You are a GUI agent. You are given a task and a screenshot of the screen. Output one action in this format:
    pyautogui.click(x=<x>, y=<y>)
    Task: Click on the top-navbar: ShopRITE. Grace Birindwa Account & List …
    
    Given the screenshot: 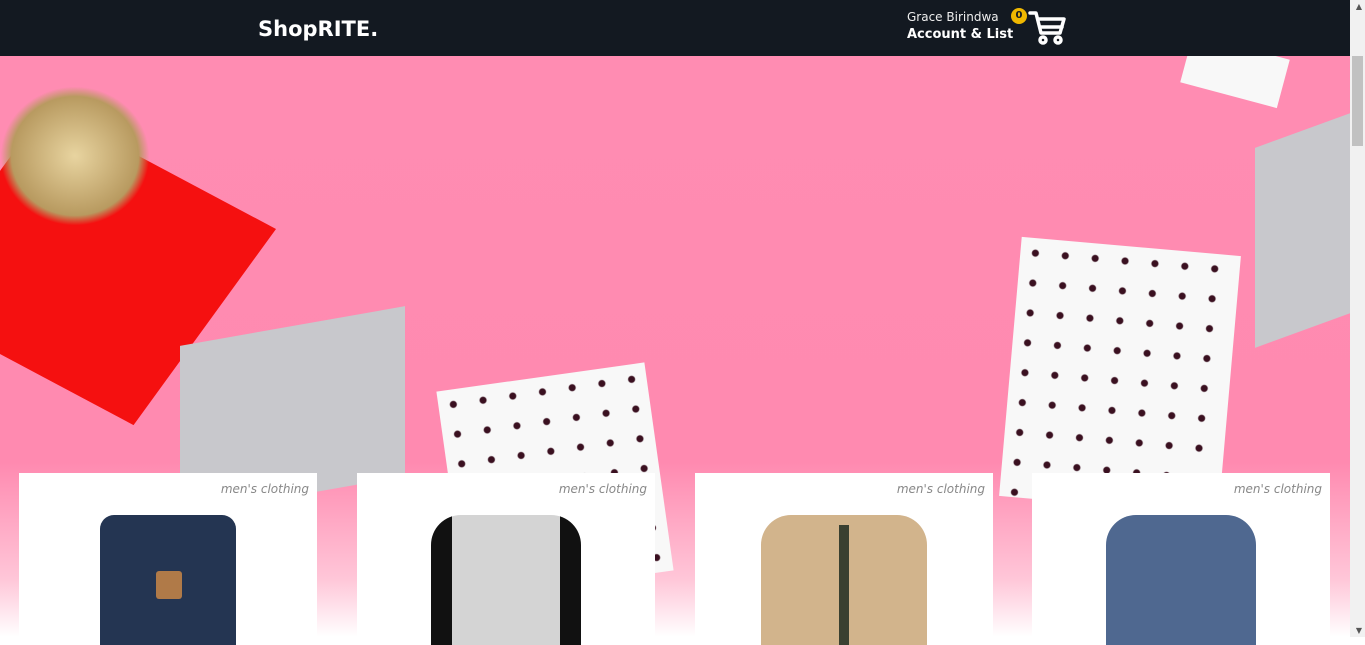 What is the action you would take?
    pyautogui.click(x=675, y=28)
    